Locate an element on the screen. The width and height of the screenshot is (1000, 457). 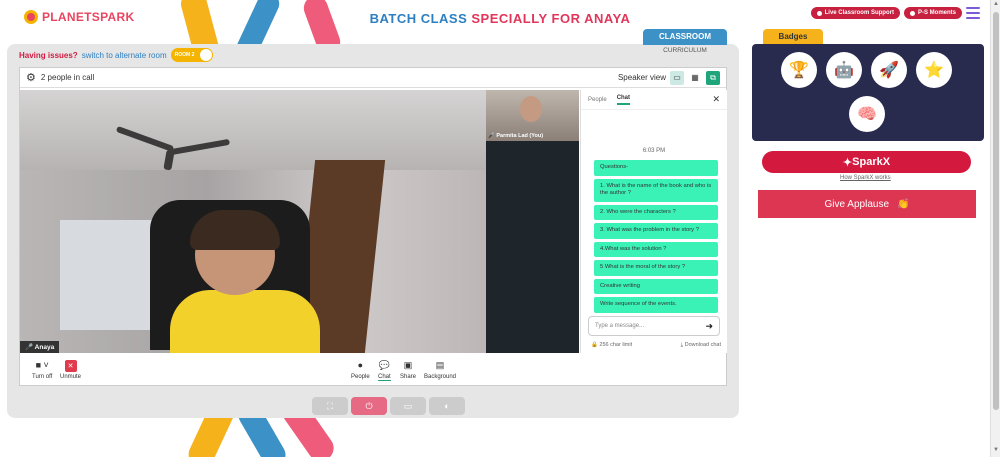
call-header: ⚙ 2 people in call Speaker view ▭ ▦ ⧉ is located at coordinates (373, 78).